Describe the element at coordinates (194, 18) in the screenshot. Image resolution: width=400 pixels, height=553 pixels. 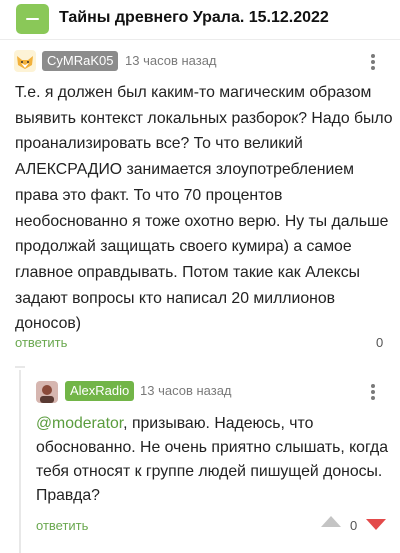
I see `post-title: Тайны древнего Урала. 15.12.2022` at that location.